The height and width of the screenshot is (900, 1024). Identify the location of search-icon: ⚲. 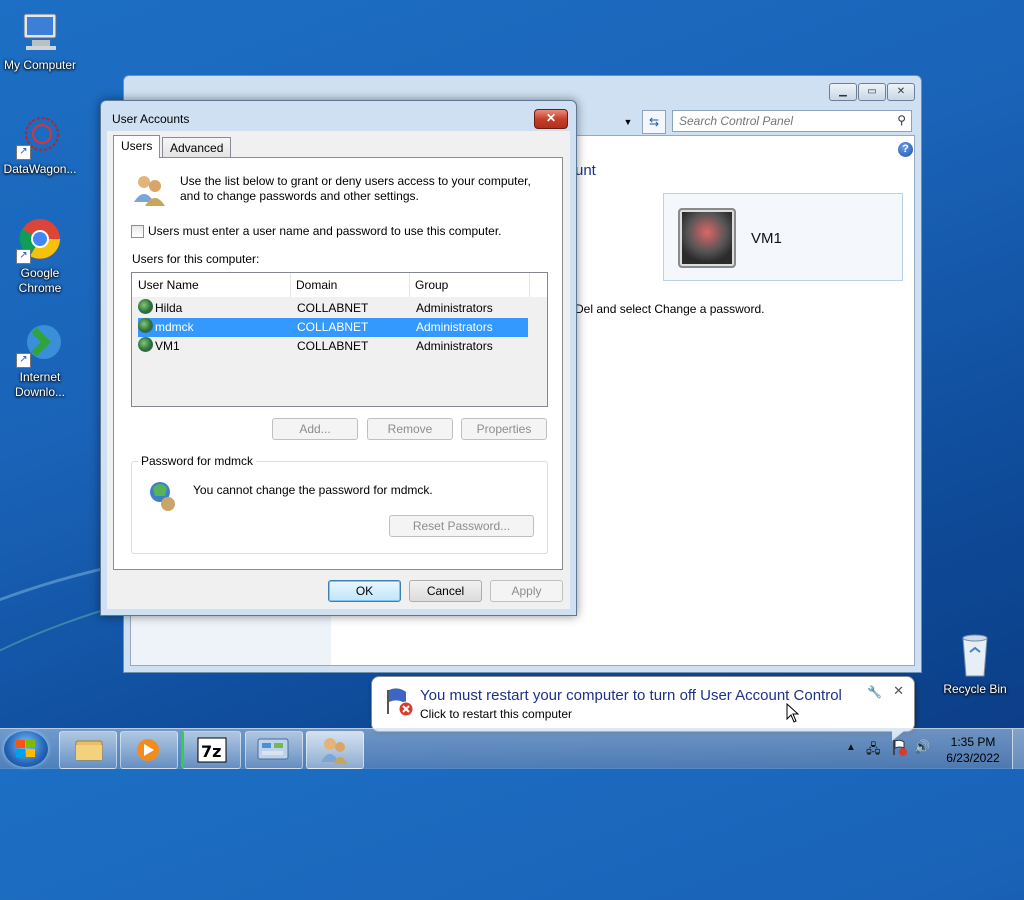
(901, 120).